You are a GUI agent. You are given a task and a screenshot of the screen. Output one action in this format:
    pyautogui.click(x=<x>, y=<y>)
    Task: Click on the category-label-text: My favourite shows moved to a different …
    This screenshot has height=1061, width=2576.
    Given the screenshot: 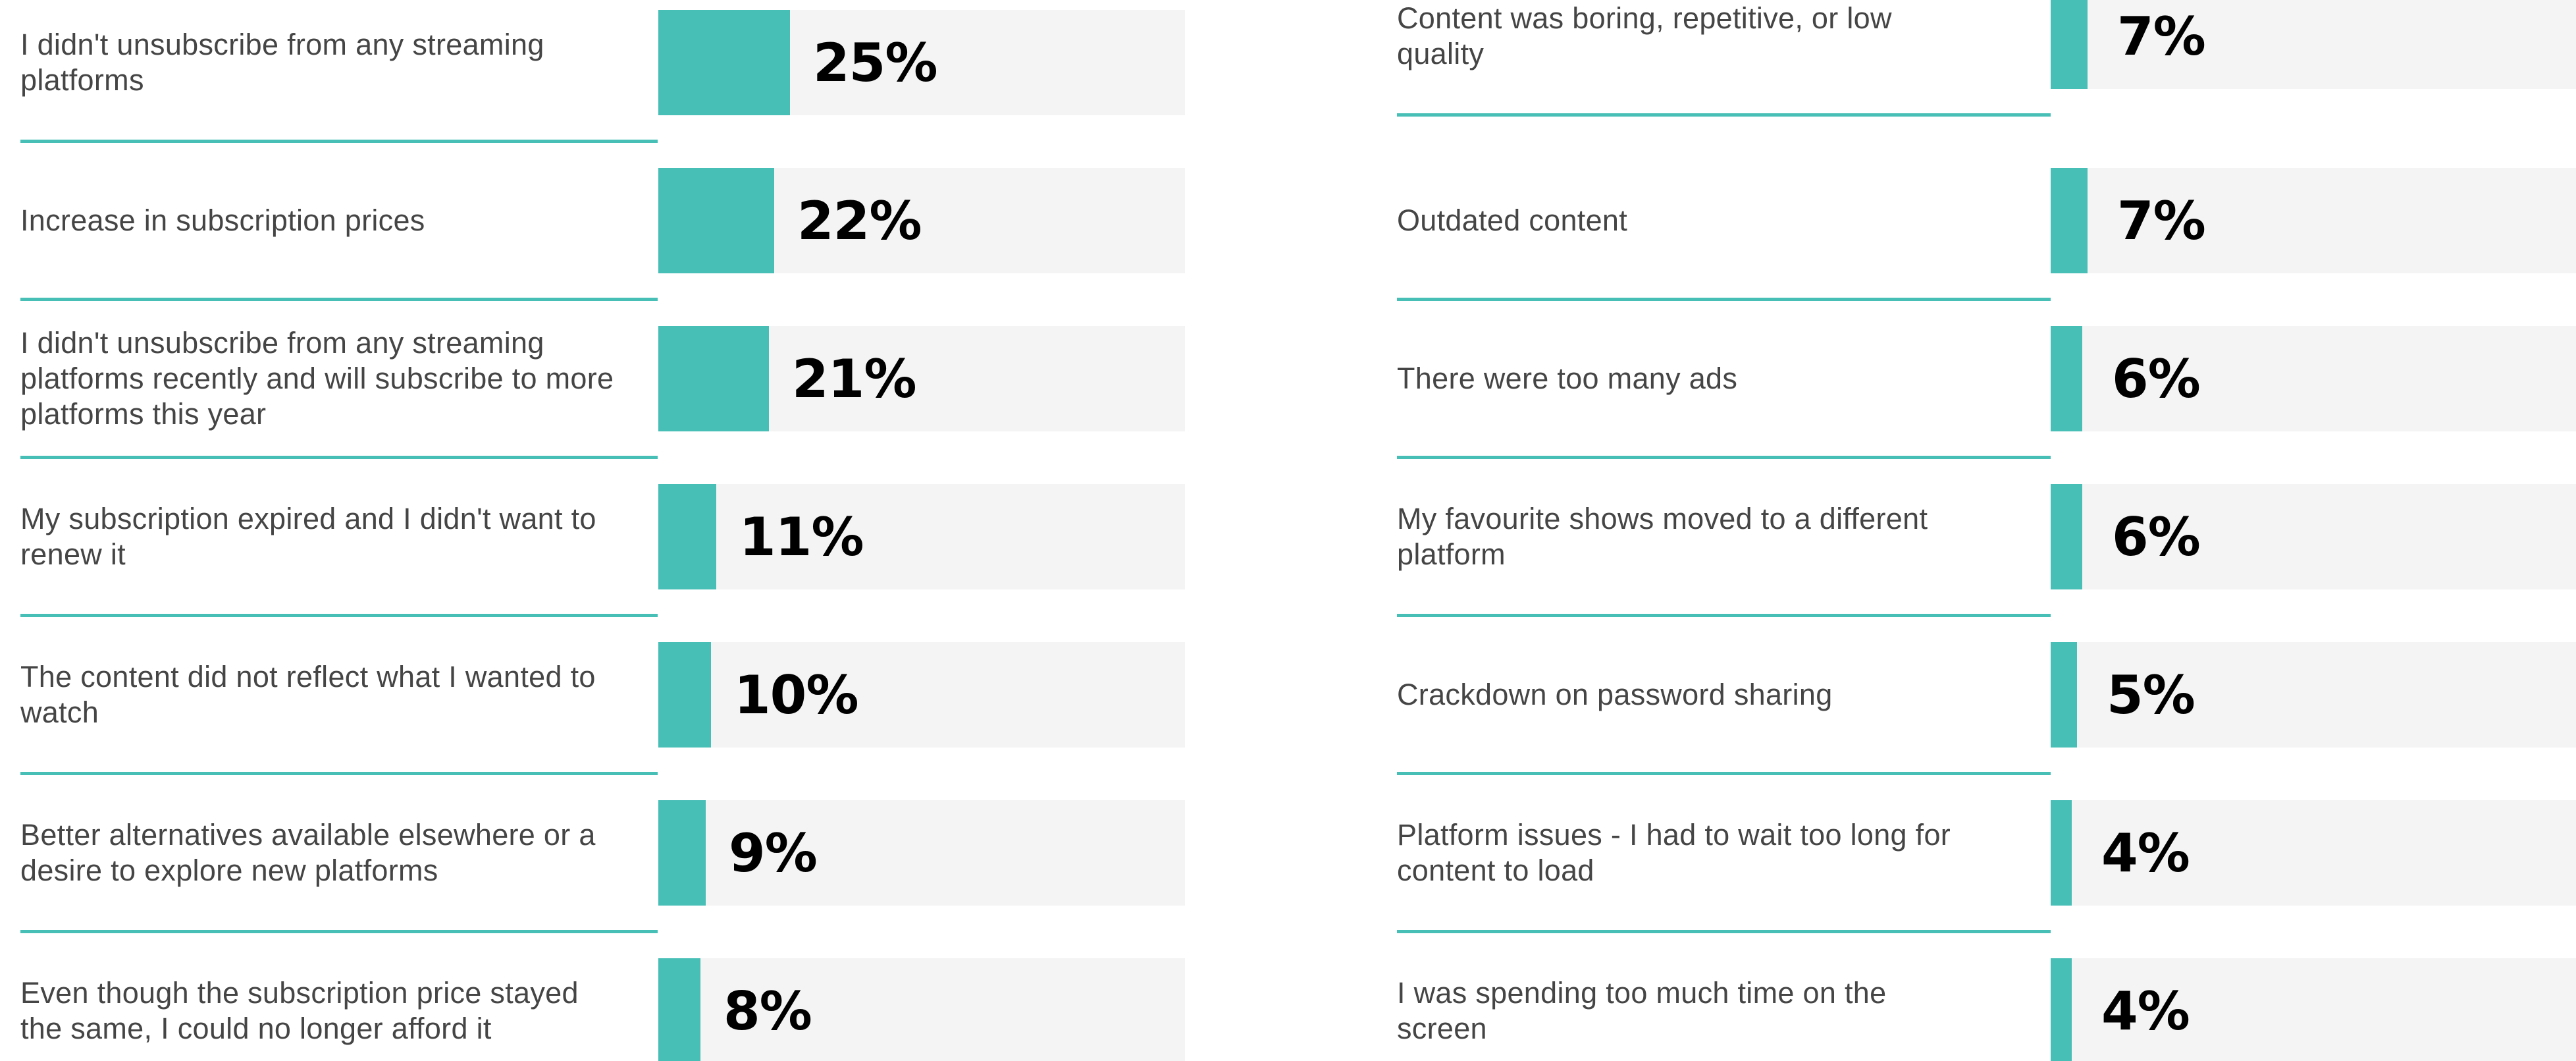 What is the action you would take?
    pyautogui.click(x=1662, y=536)
    